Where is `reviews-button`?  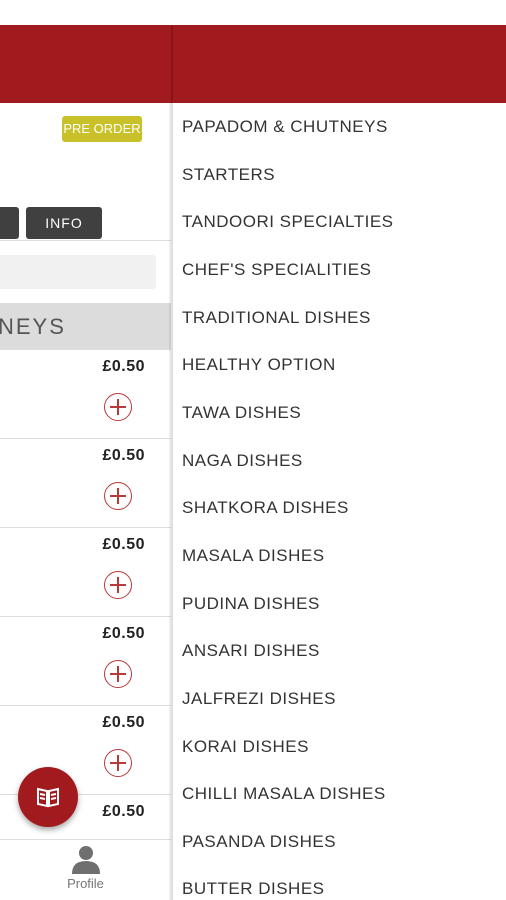
reviews-button is located at coordinates (9, 223).